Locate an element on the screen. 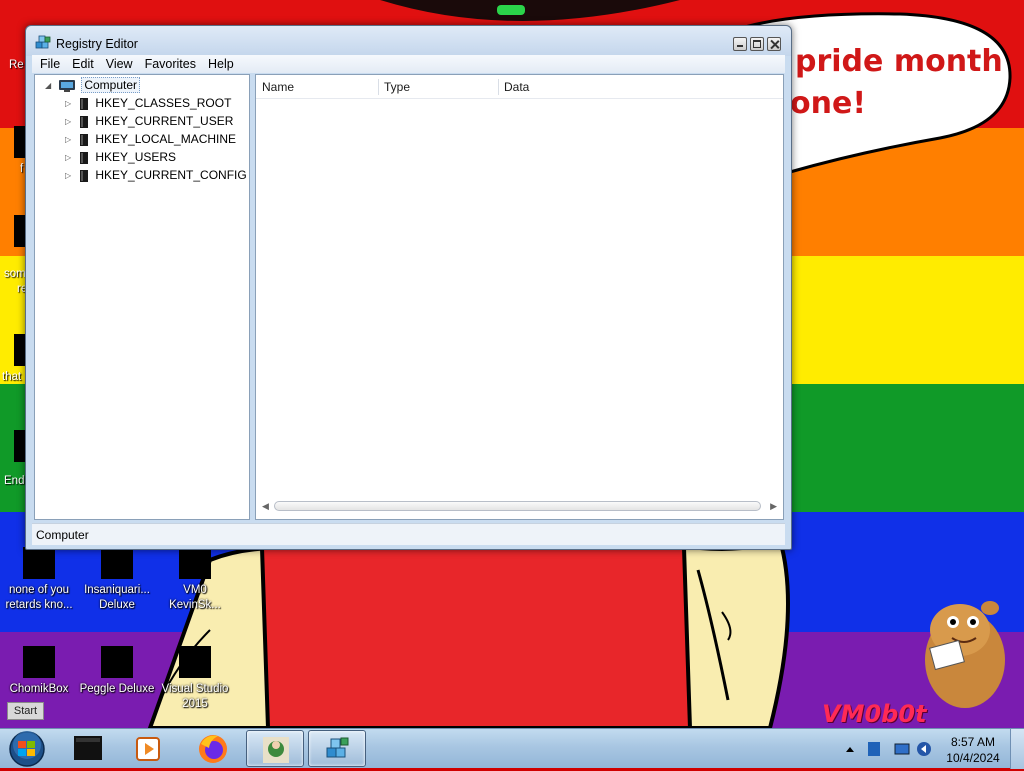 This screenshot has width=1024, height=771. scrollbar-thumb is located at coordinates (517, 506).